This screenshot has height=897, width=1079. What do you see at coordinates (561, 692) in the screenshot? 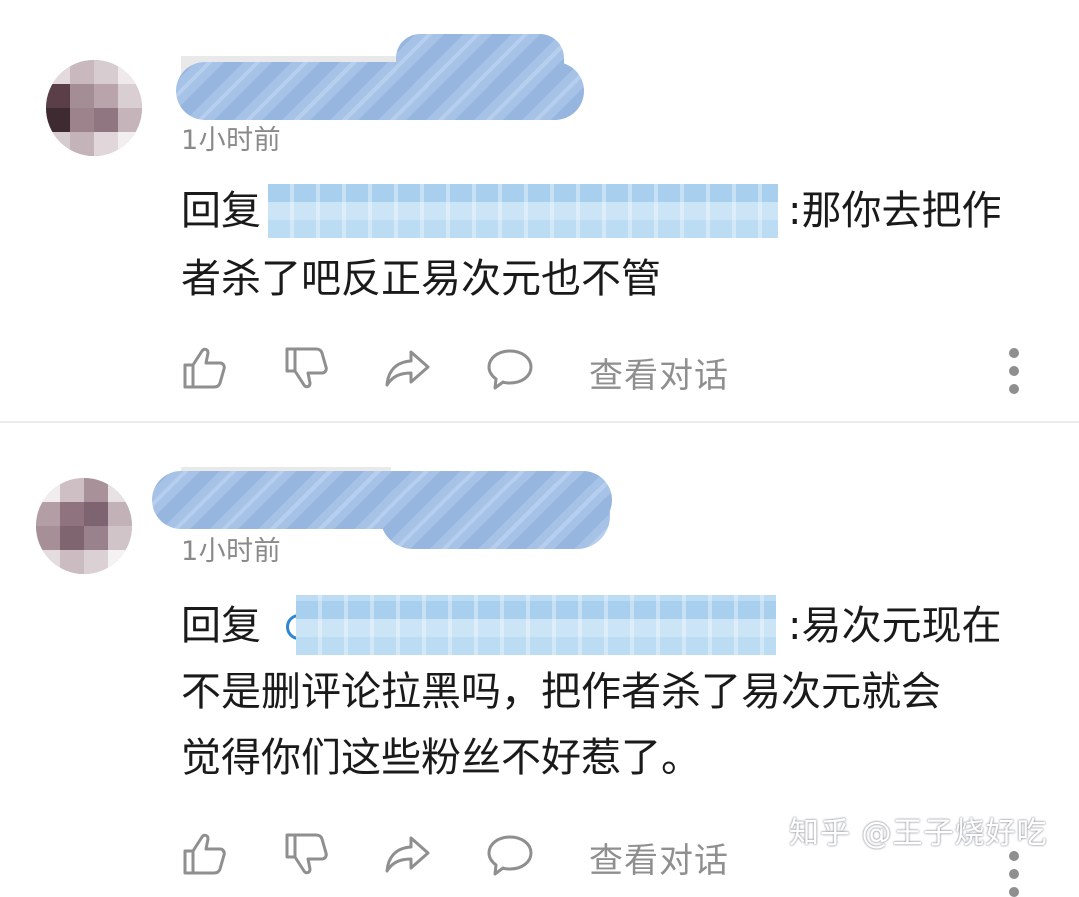
I see `comment-text-line: 不是删评论拉黑吗，把作者杀了易次元就会` at bounding box center [561, 692].